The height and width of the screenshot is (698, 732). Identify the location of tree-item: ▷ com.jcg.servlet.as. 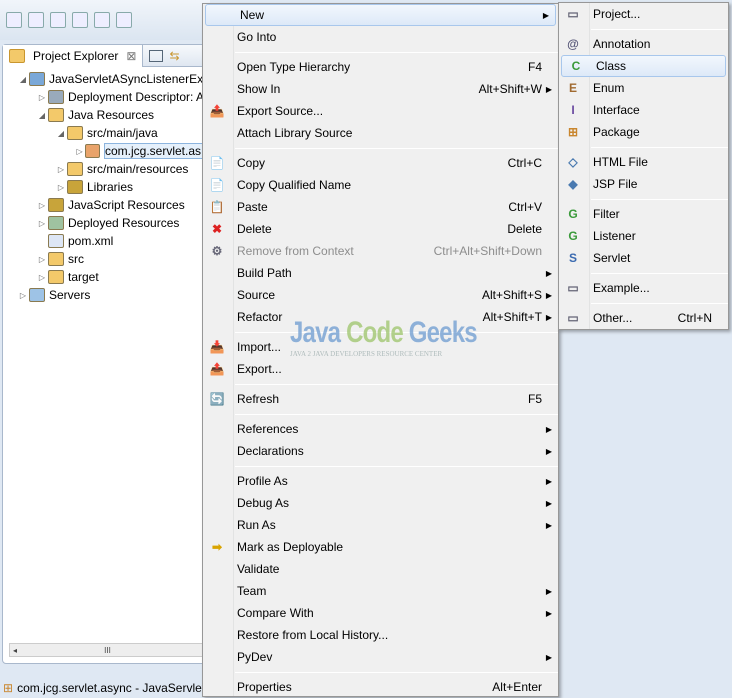
(104, 151).